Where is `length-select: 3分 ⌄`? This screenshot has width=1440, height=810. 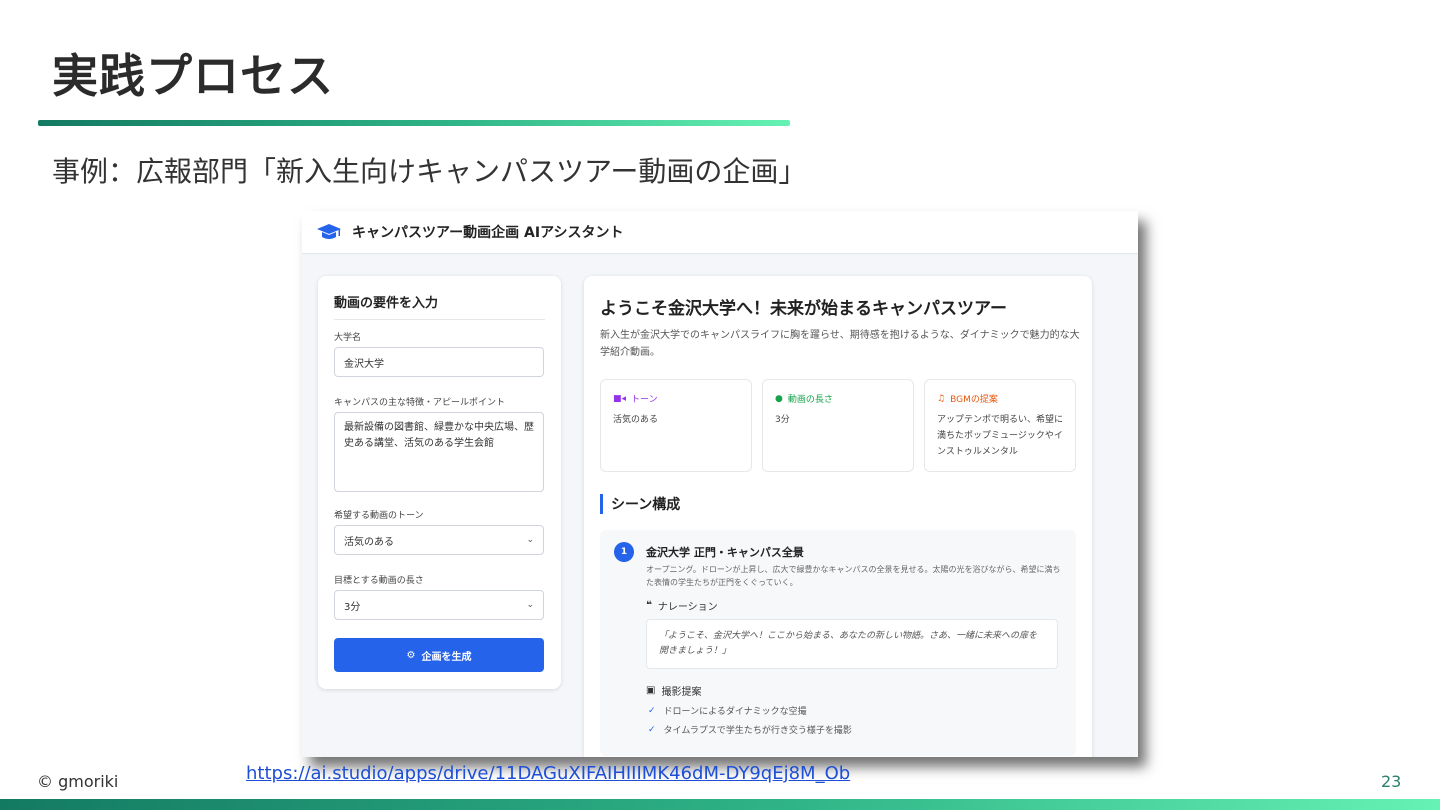
length-select: 3分 ⌄ is located at coordinates (439, 605).